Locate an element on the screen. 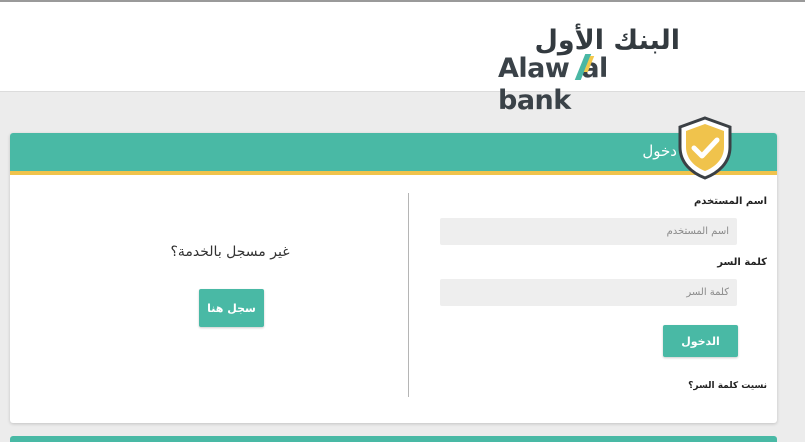 The height and width of the screenshot is (442, 805). login-button: الدخول is located at coordinates (700, 341).